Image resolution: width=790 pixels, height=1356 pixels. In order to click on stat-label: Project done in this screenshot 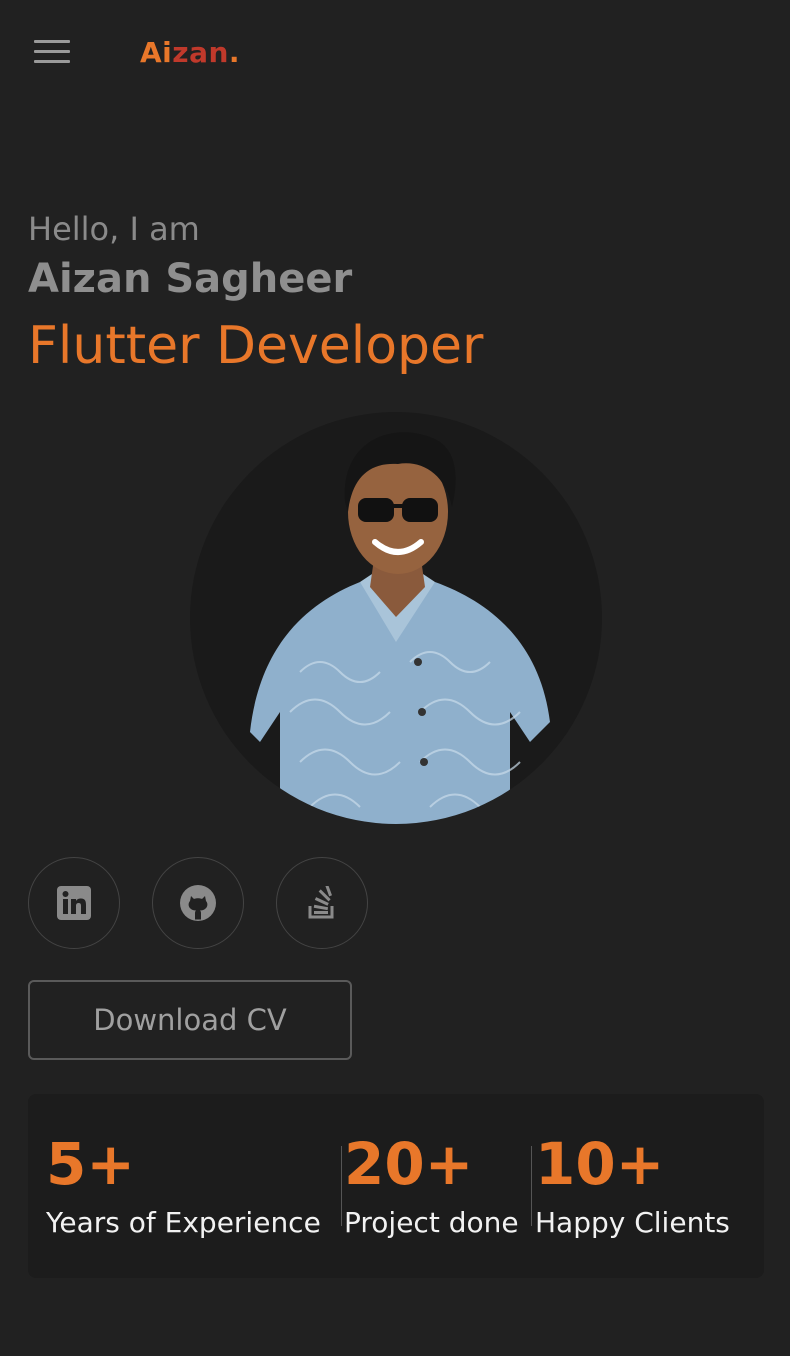, I will do `click(431, 1222)`.